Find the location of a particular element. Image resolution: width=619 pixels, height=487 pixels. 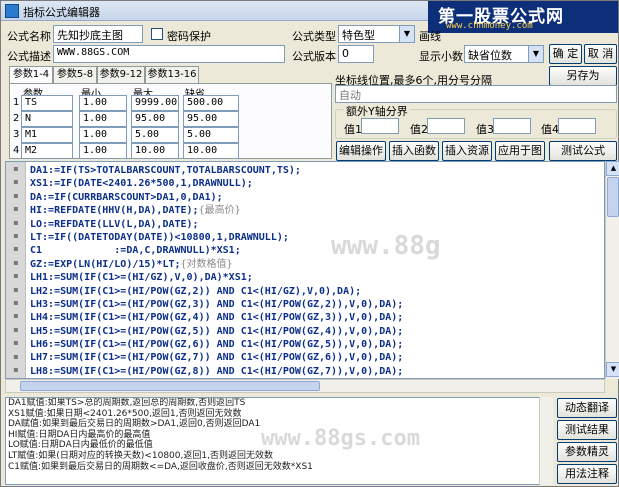

editor-horizontal-scrollbar is located at coordinates (305, 386).